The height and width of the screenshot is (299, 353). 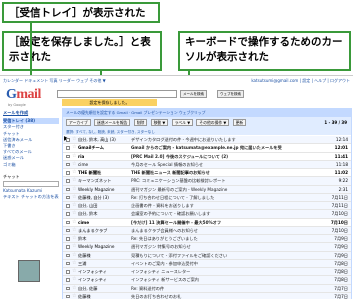 I want to click on select-bar: 選択: すべて, なし, 既読, 未読, スター付き, スターなし, so click(x=207, y=132).